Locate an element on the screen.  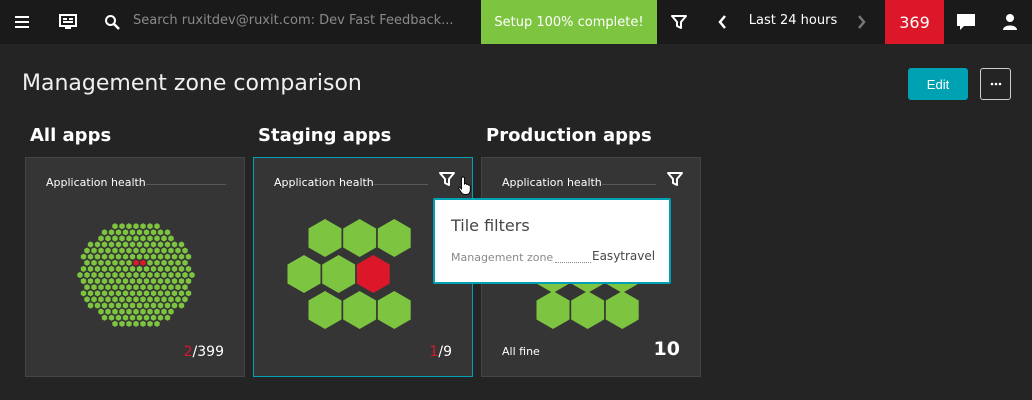
app-hex-problem is located at coordinates (143, 262).